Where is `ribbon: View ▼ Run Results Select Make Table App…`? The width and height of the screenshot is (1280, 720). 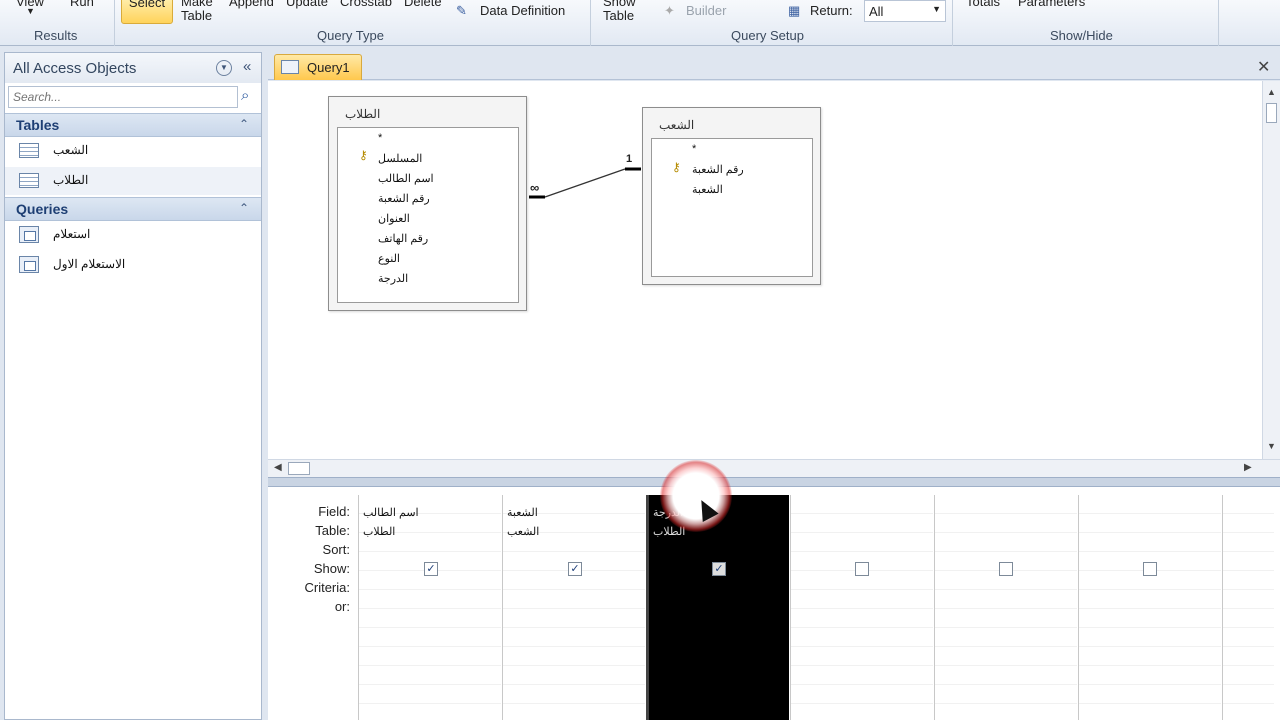
ribbon: View ▼ Run Results Select Make Table App… is located at coordinates (640, 23).